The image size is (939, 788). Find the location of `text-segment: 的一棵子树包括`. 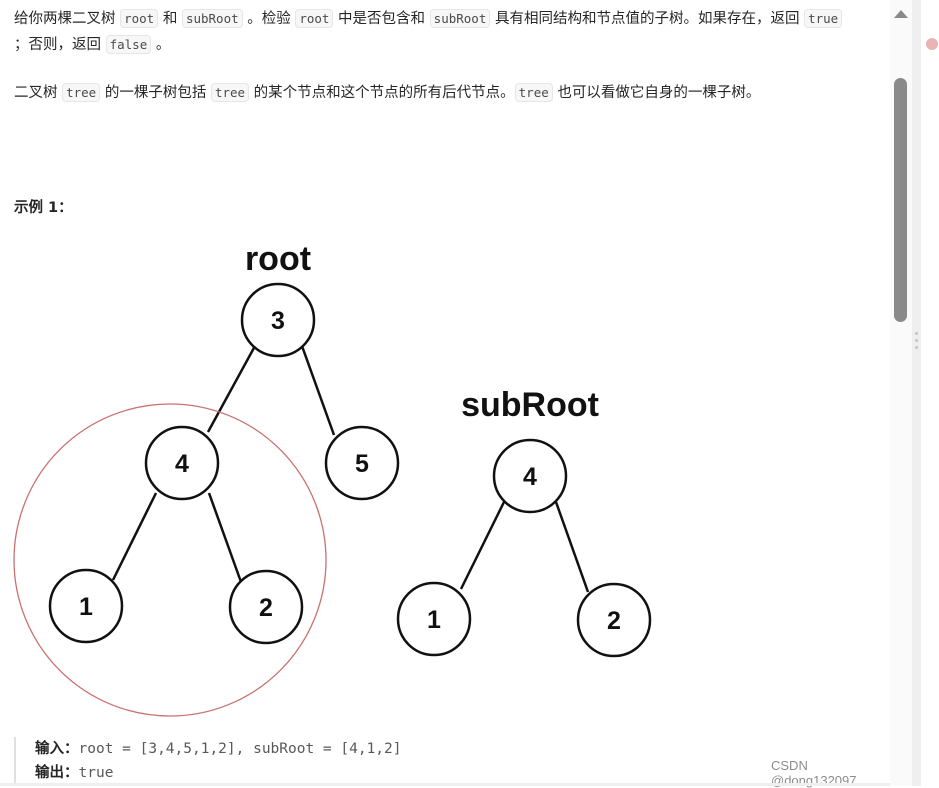

text-segment: 的一棵子树包括 is located at coordinates (155, 93).